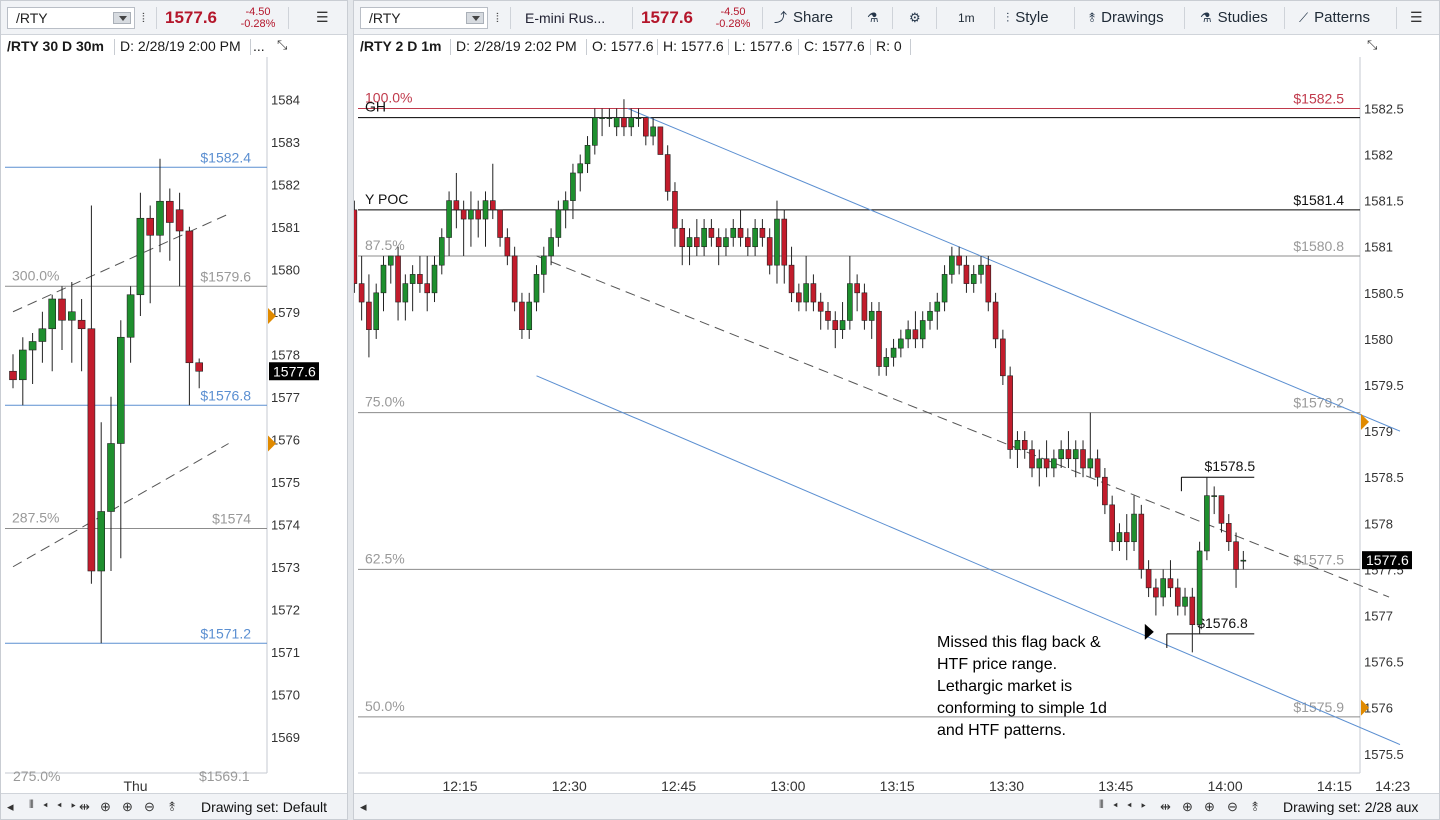 Image resolution: width=1440 pixels, height=820 pixels. Describe the element at coordinates (1334, 786) in the screenshot. I see `x-tick-label: 14:15` at that location.